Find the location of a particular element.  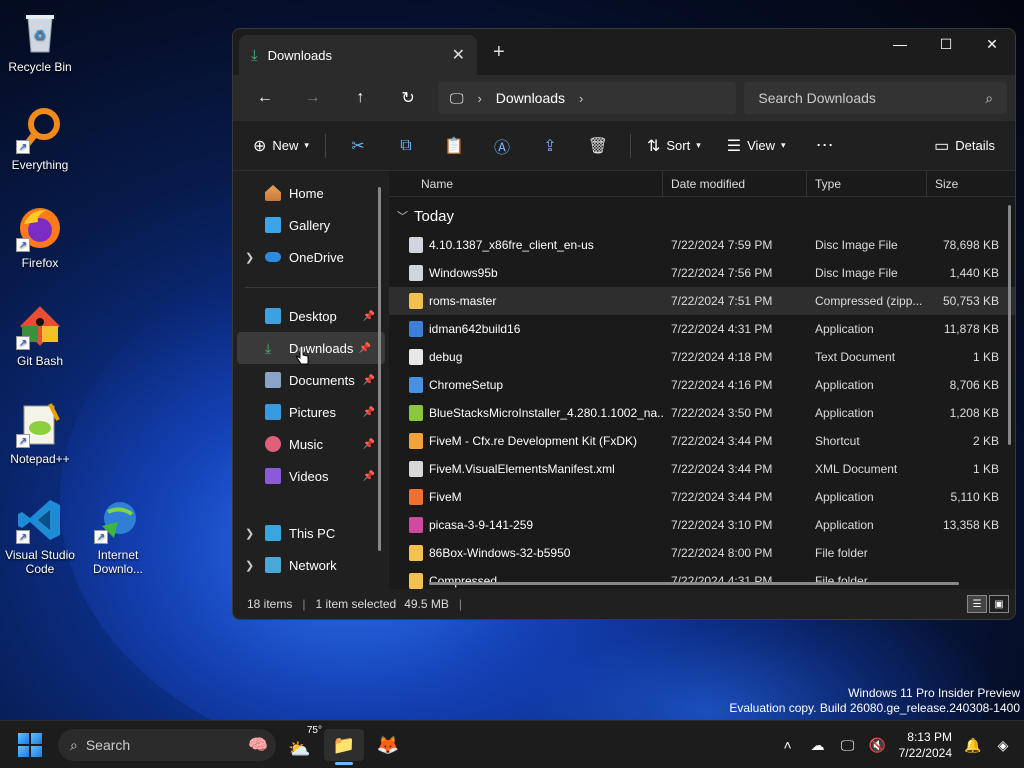

back-button: ← is located at coordinates (265, 98).